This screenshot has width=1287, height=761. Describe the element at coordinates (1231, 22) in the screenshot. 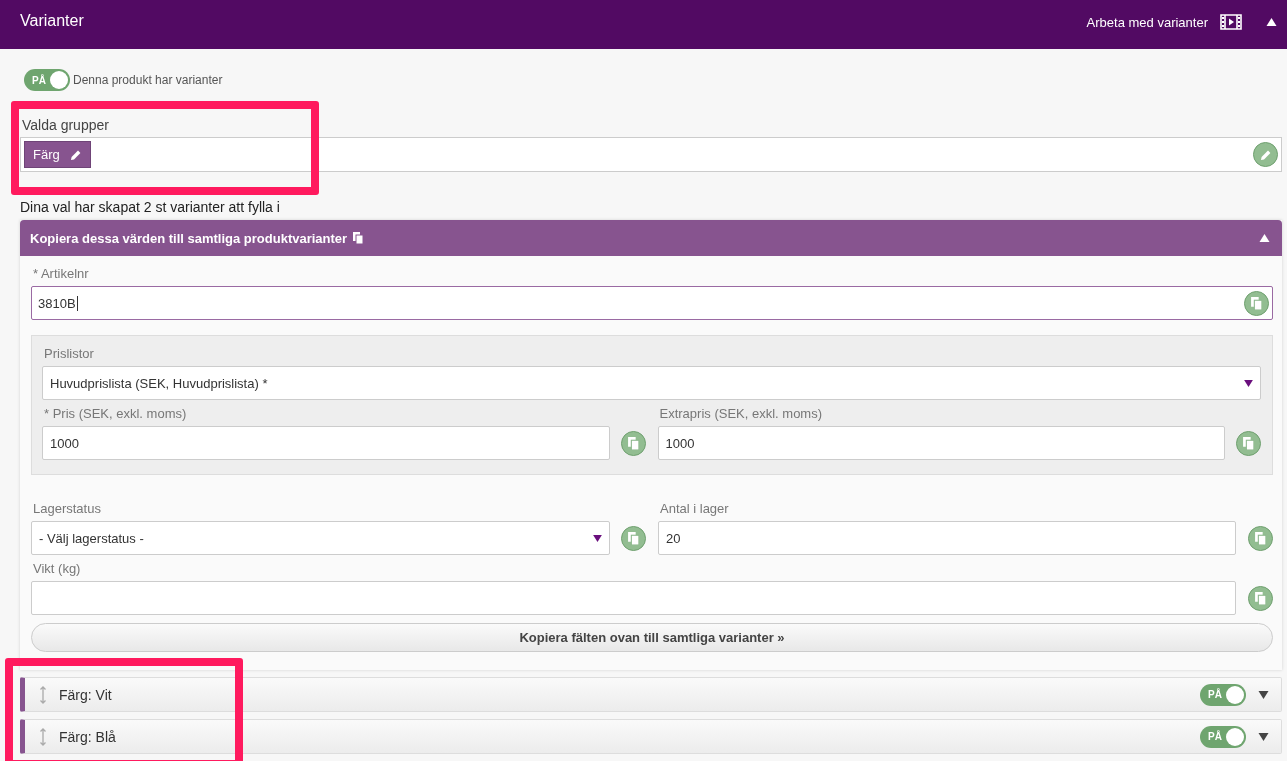

I see `film-icon` at that location.